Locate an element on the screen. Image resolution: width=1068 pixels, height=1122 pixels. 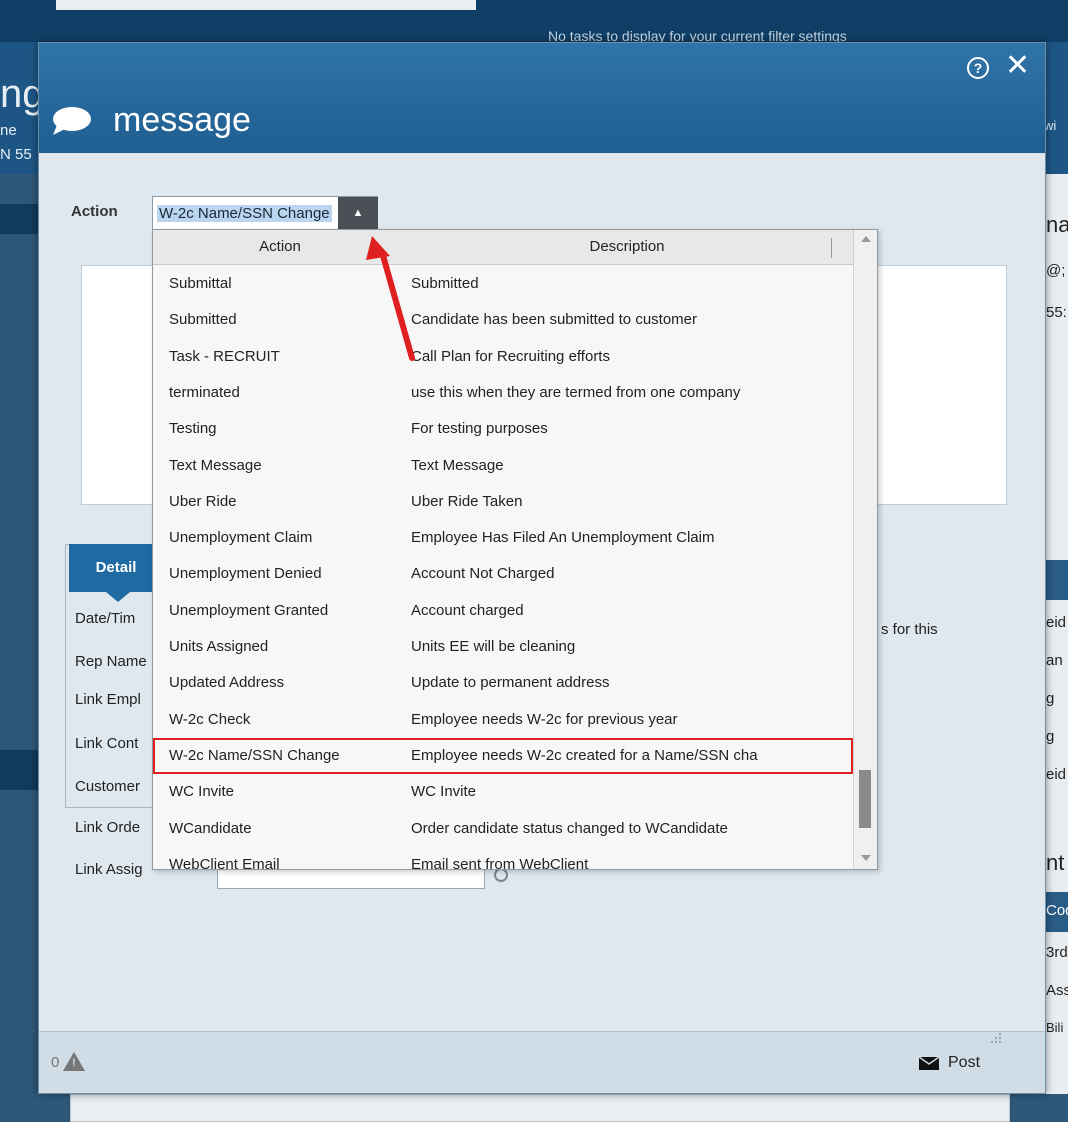
post-button: Post is located at coordinates (945, 1063).